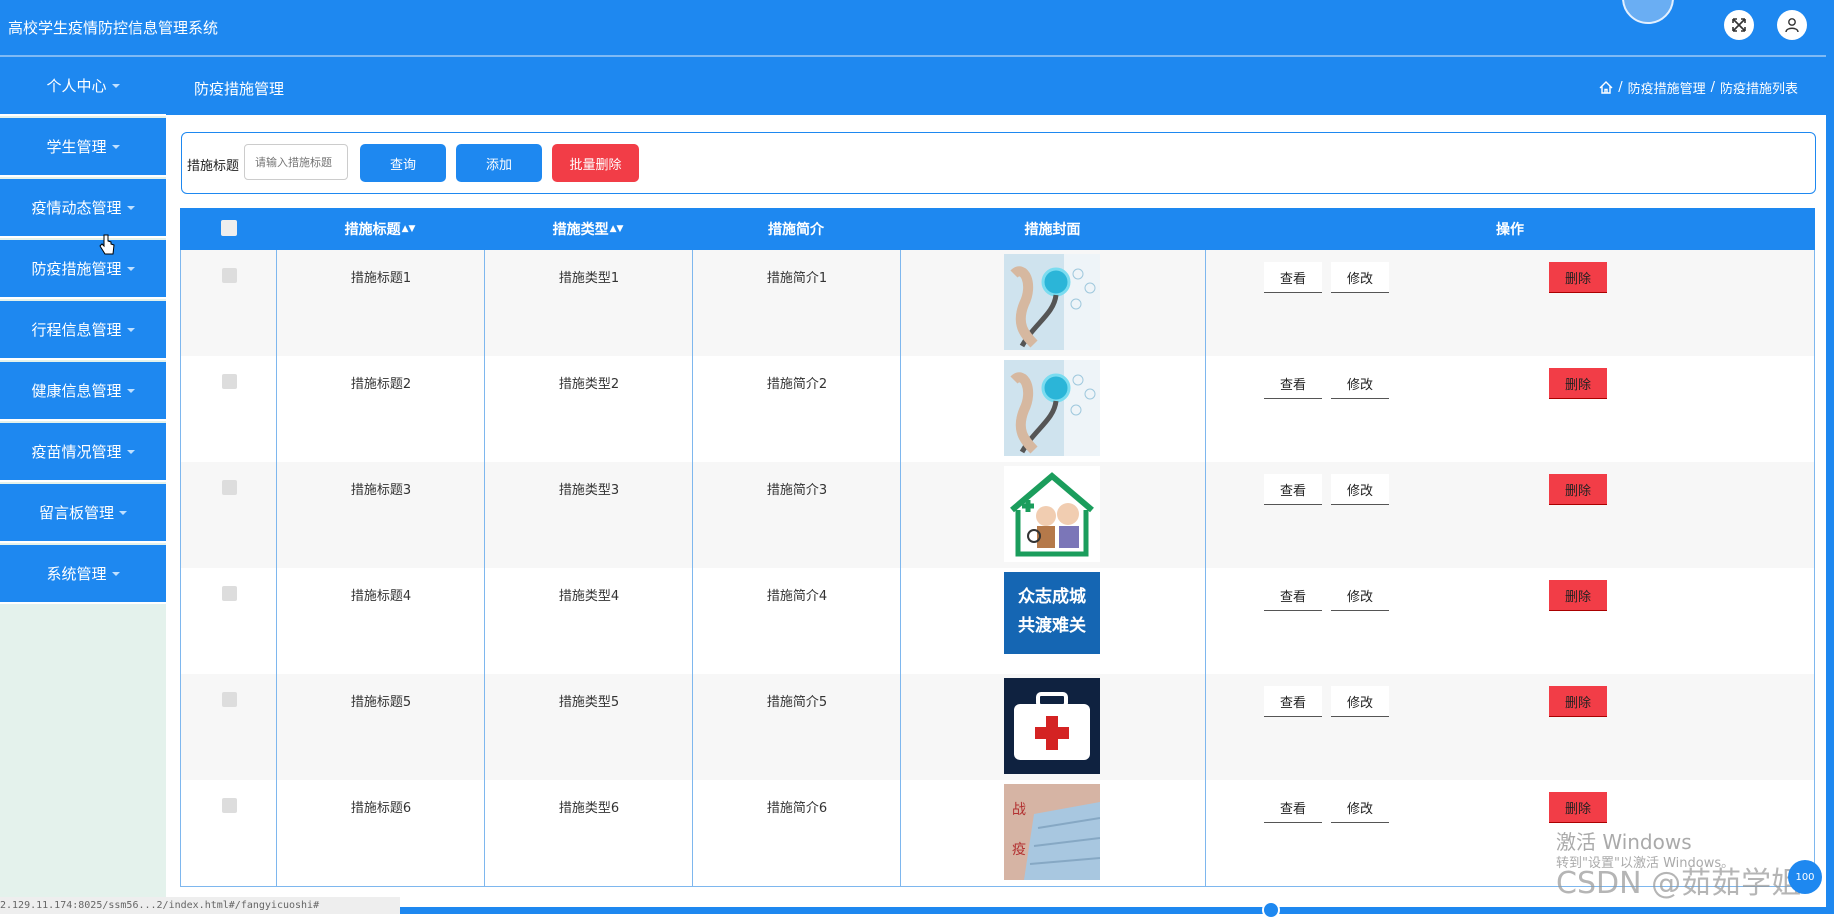  What do you see at coordinates (1052, 620) in the screenshot?
I see `cover-image: 众志成城 共渡难关` at bounding box center [1052, 620].